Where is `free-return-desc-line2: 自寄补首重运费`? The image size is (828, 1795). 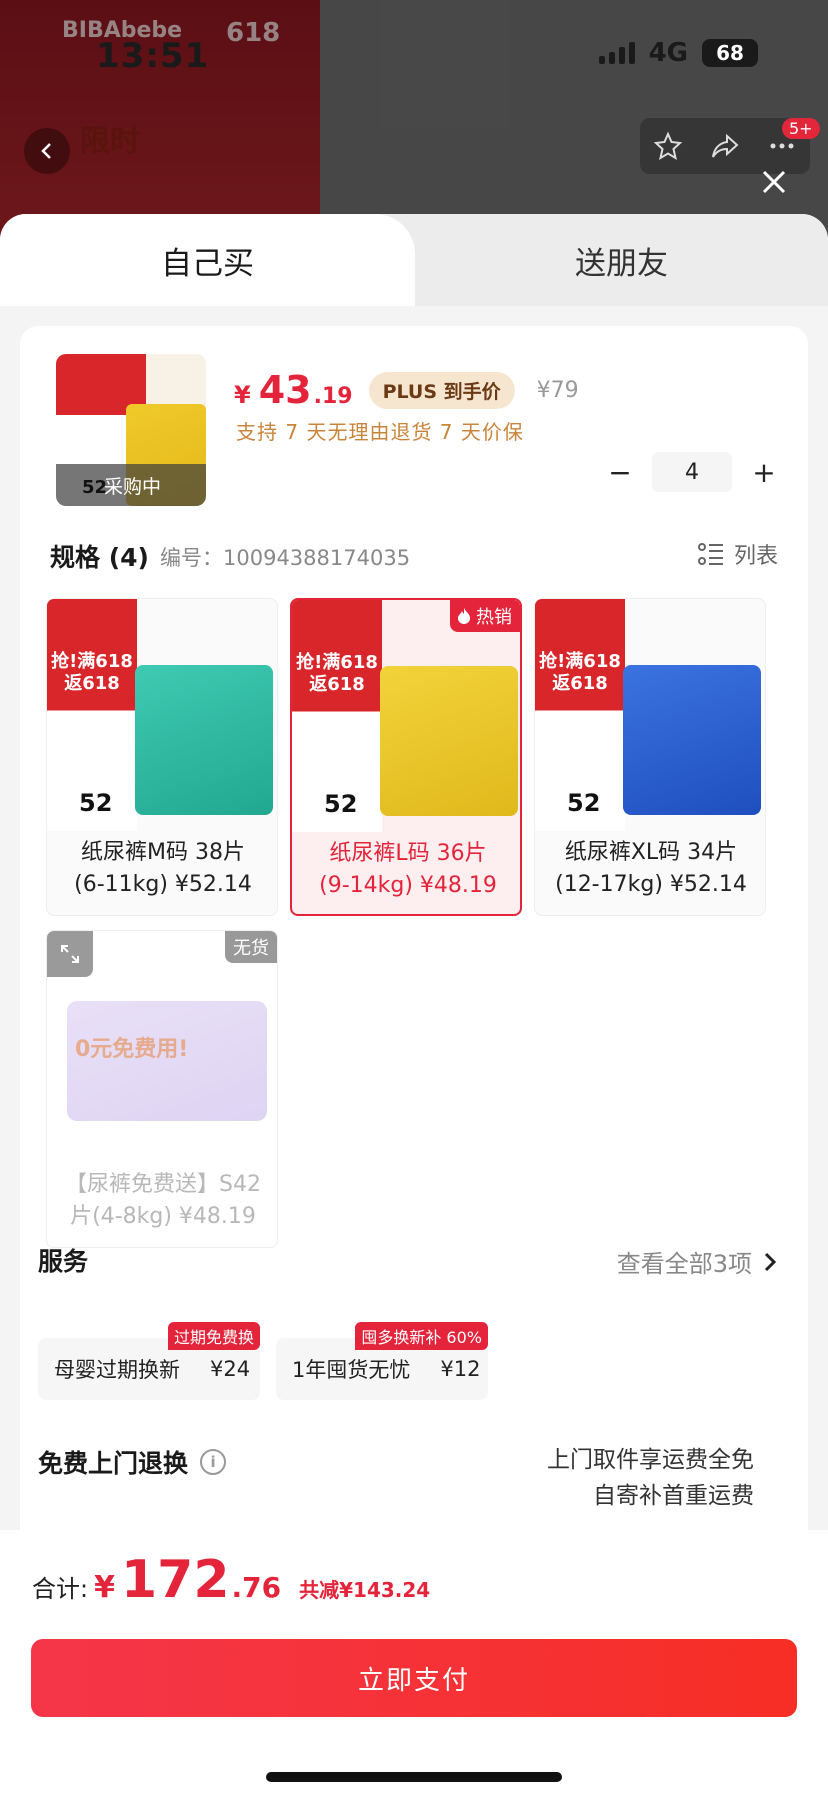
free-return-desc-line2: 自寄补首重运费 is located at coordinates (673, 1496).